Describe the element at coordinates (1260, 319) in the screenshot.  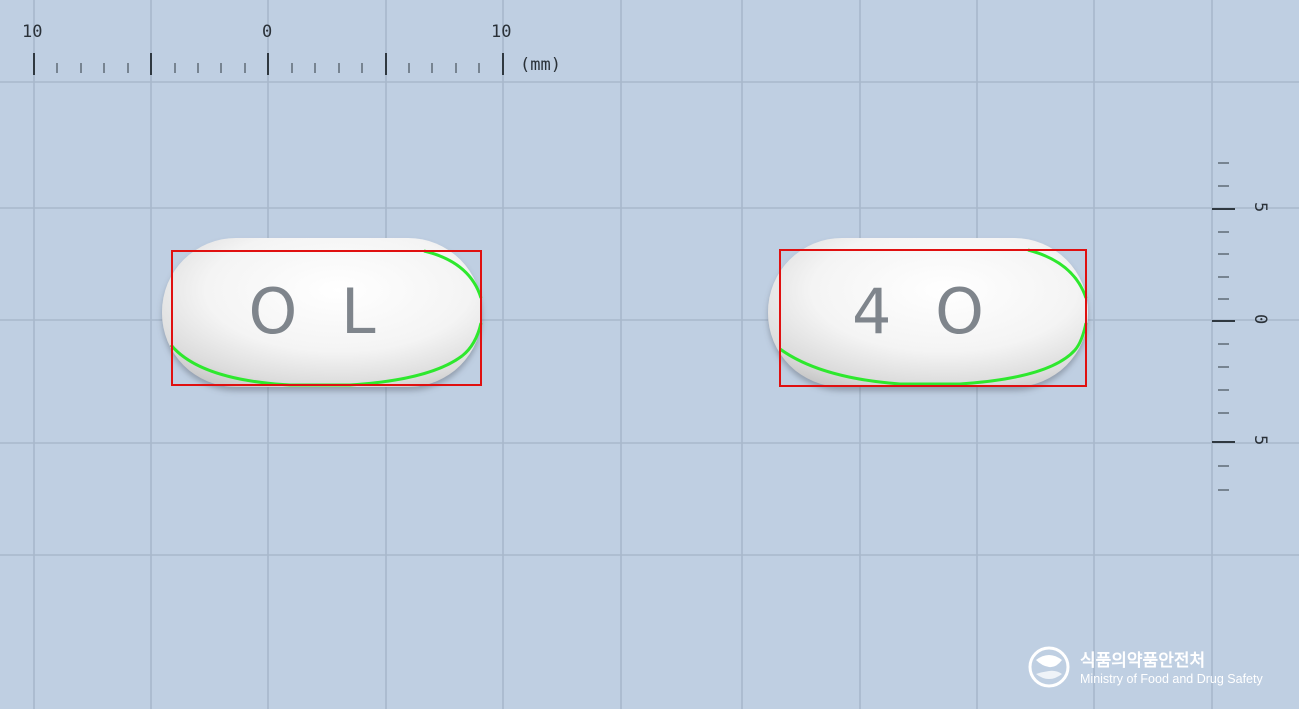
I see `ruler-label-mid-0: 0` at that location.